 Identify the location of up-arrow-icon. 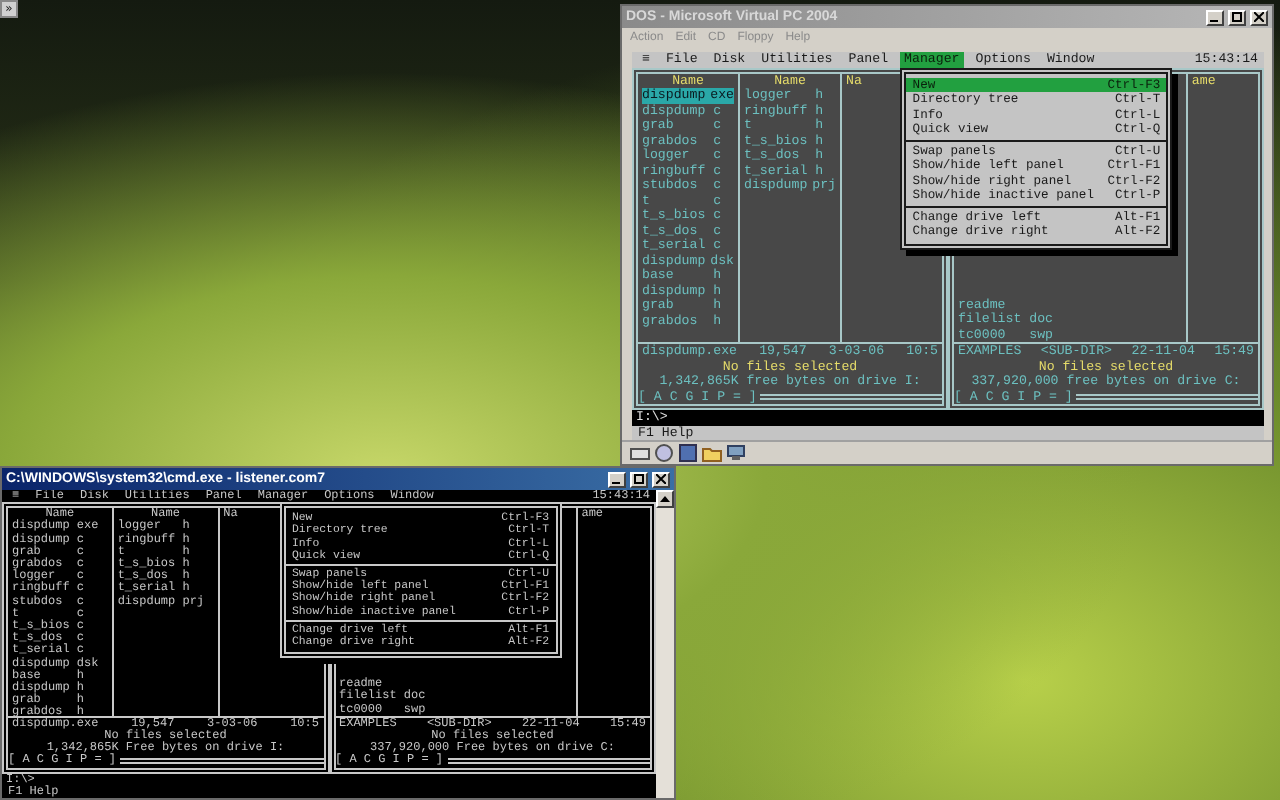
(665, 499).